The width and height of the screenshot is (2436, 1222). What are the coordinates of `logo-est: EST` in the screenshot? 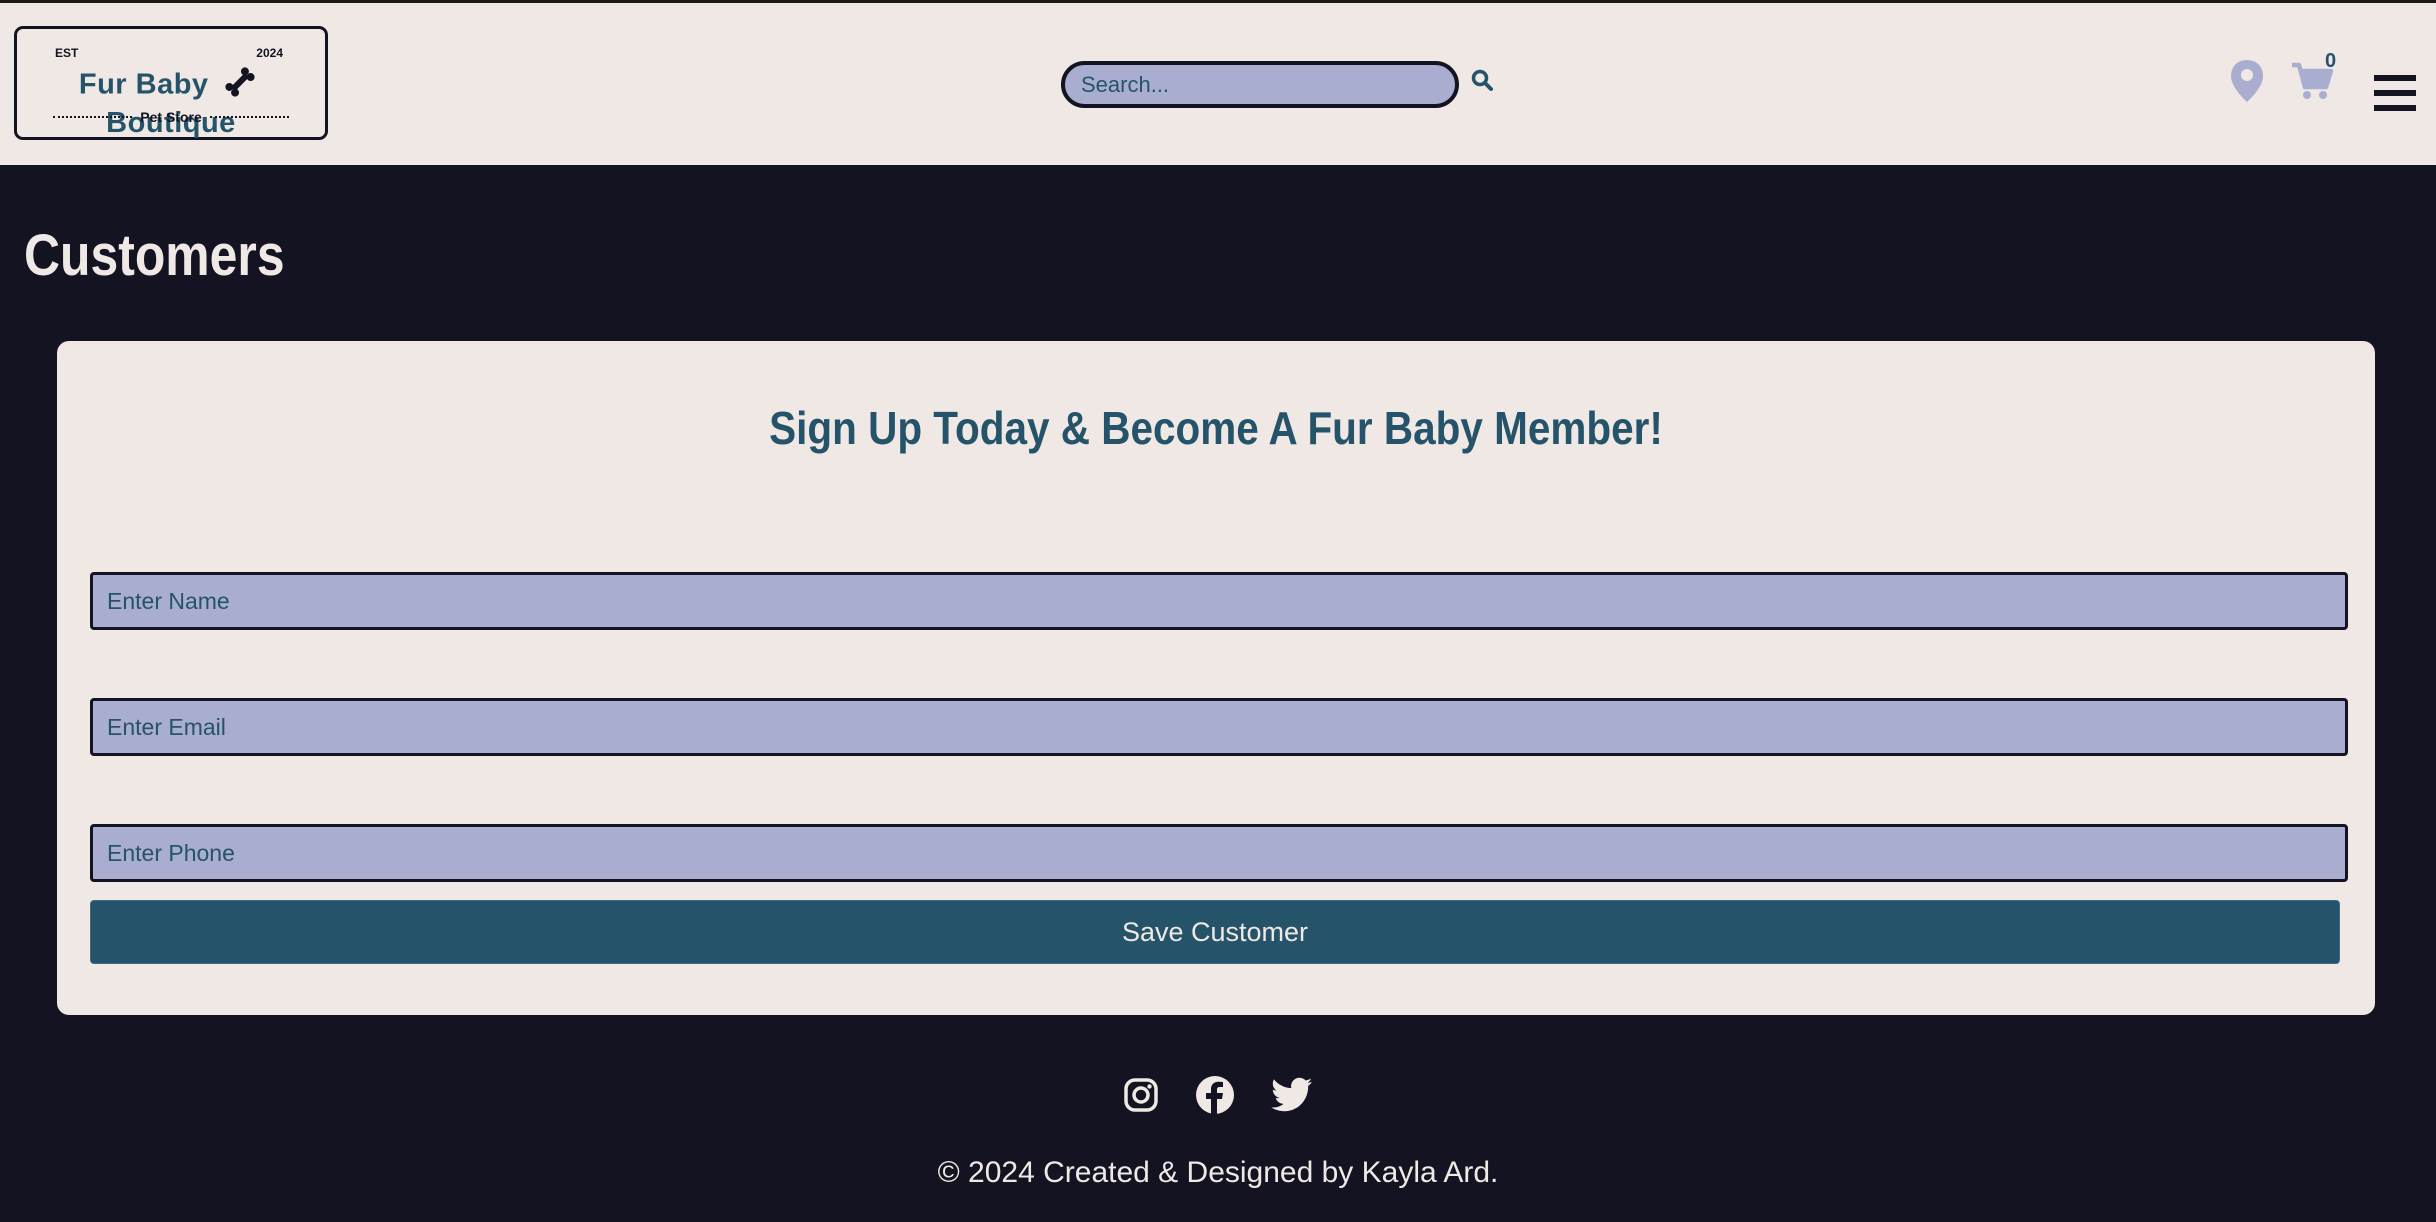 It's located at (67, 53).